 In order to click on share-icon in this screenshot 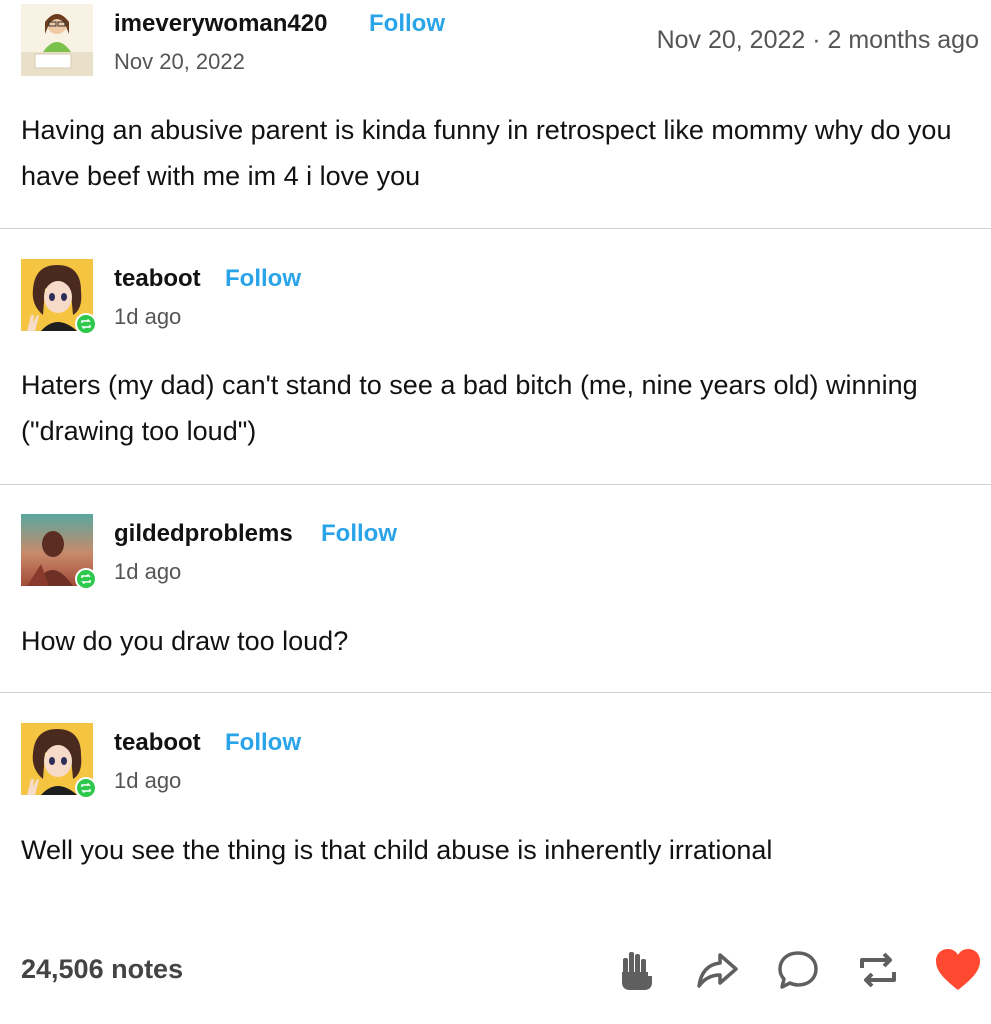, I will do `click(717, 970)`.